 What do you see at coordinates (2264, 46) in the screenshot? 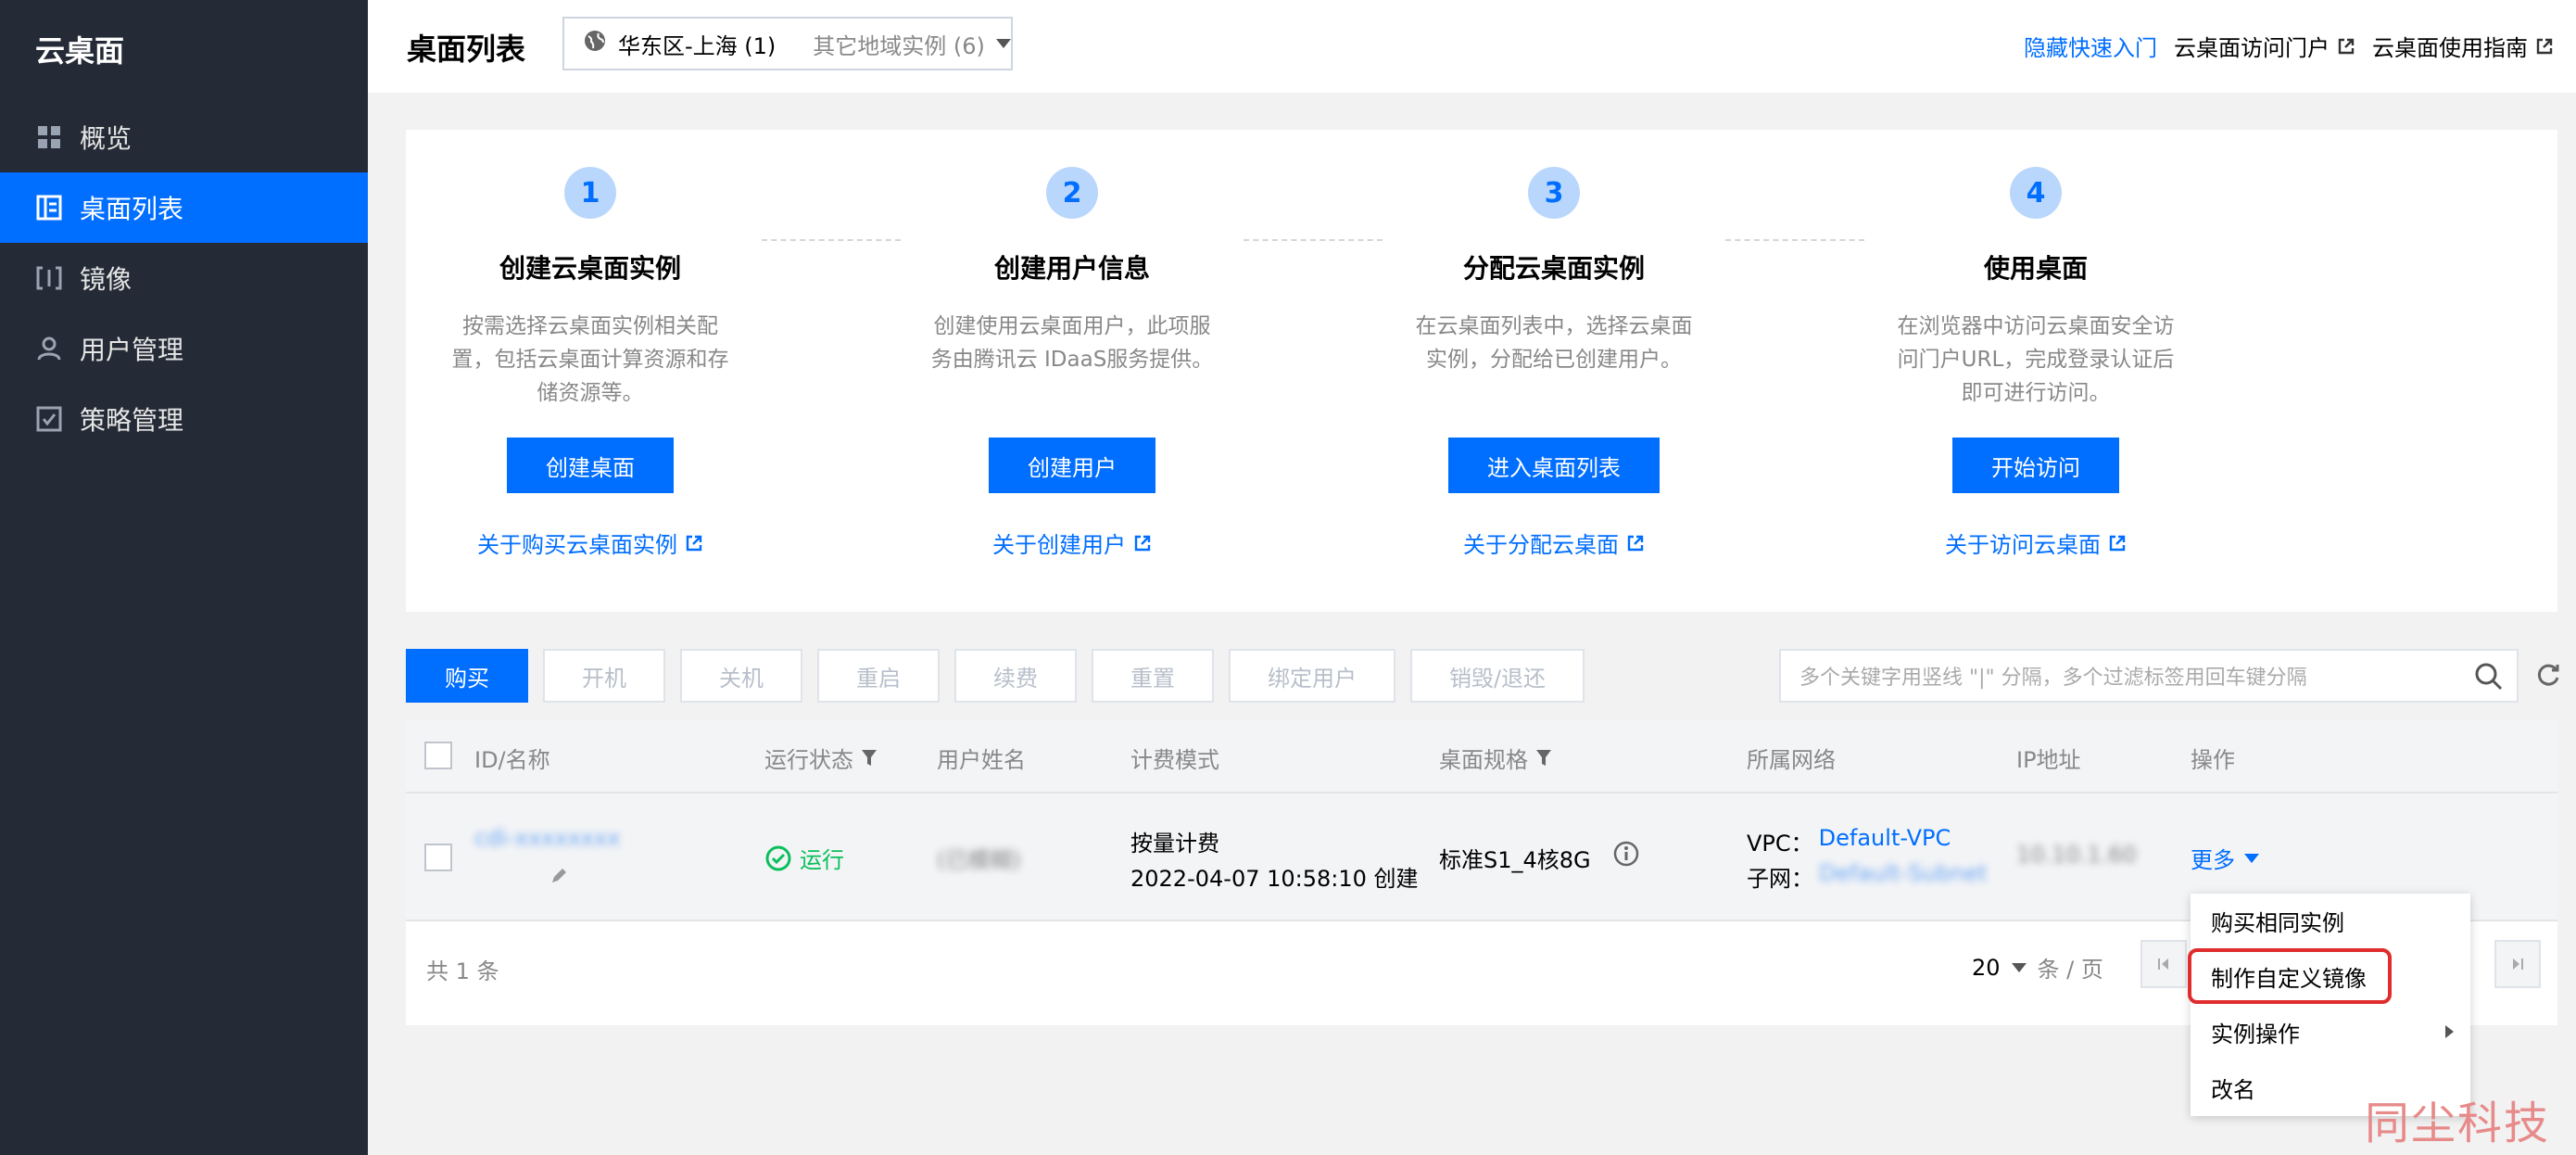
I see `portal-link: 云桌面访问门户` at bounding box center [2264, 46].